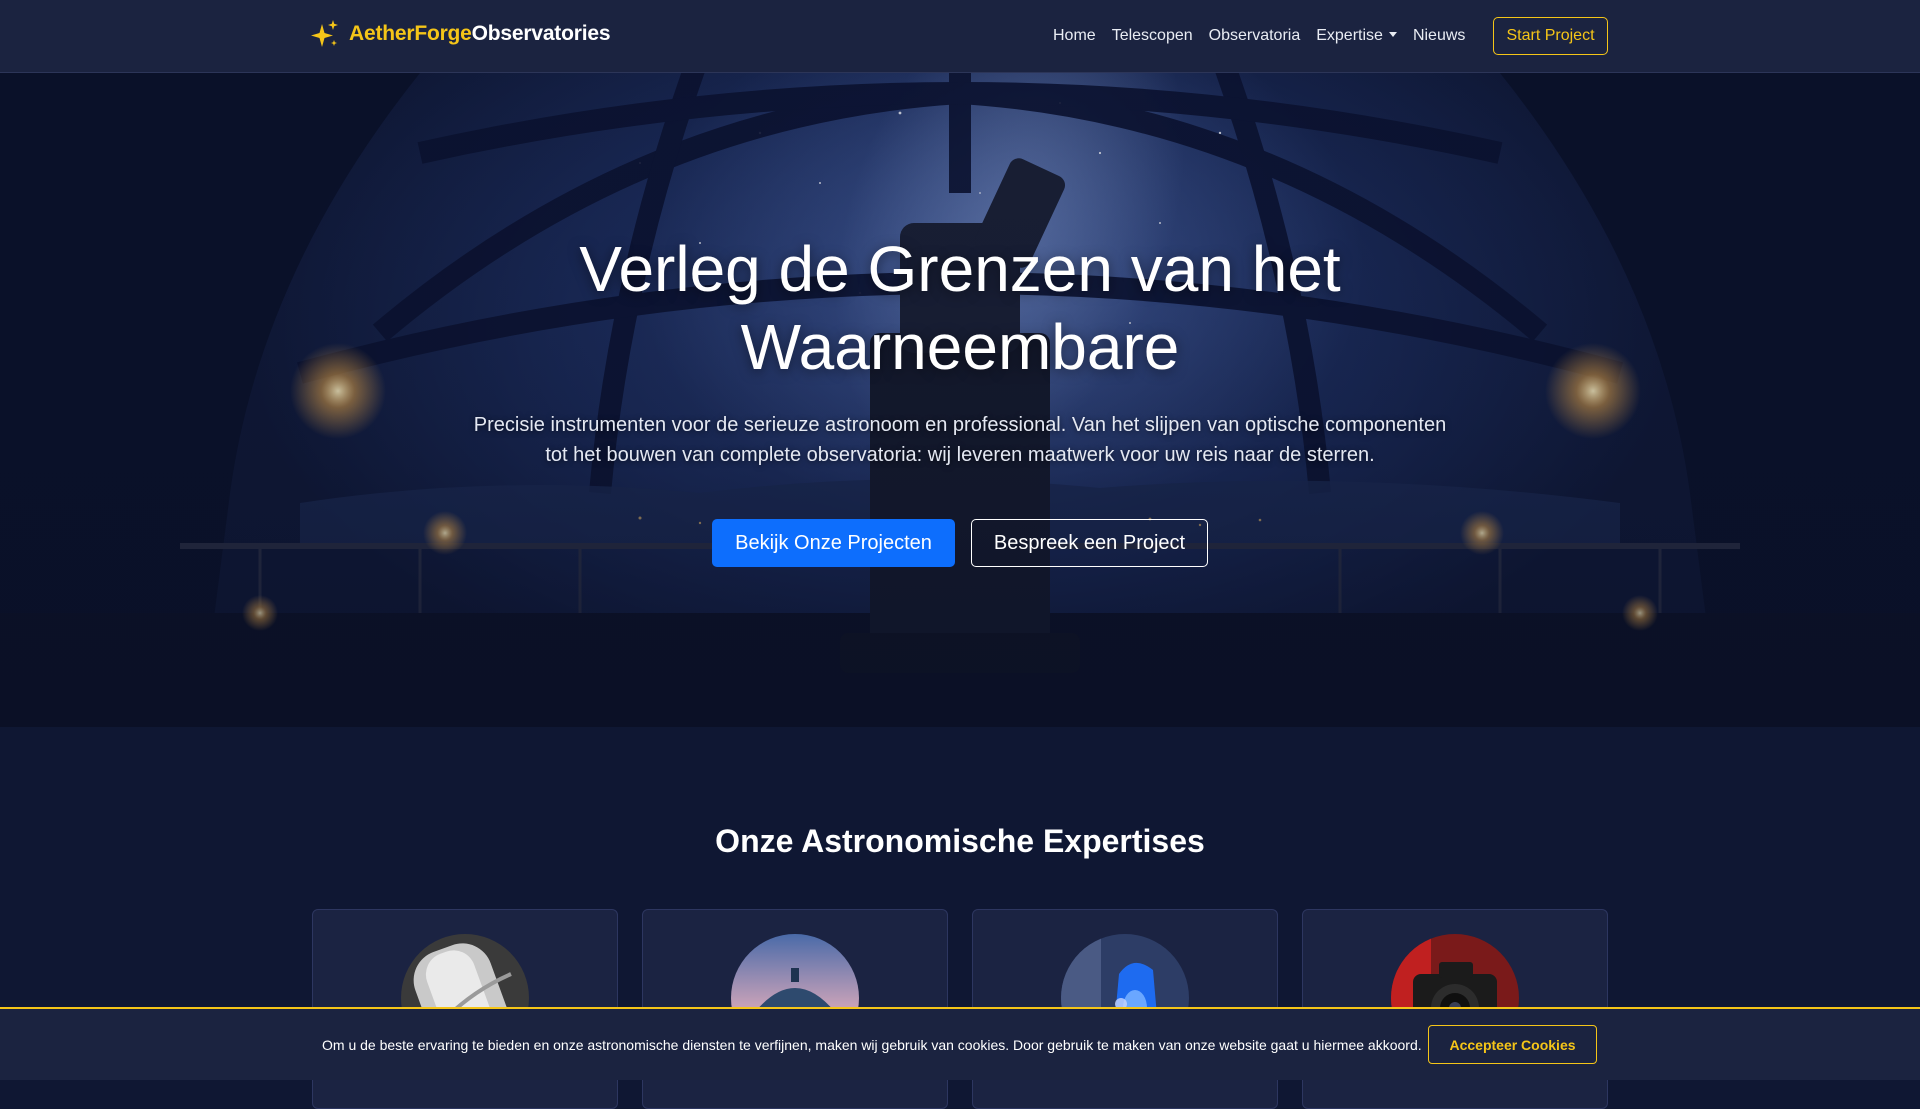 Image resolution: width=1920 pixels, height=1109 pixels. Describe the element at coordinates (833, 543) in the screenshot. I see `view-projects-button: Bekijk Onze Projecten` at that location.